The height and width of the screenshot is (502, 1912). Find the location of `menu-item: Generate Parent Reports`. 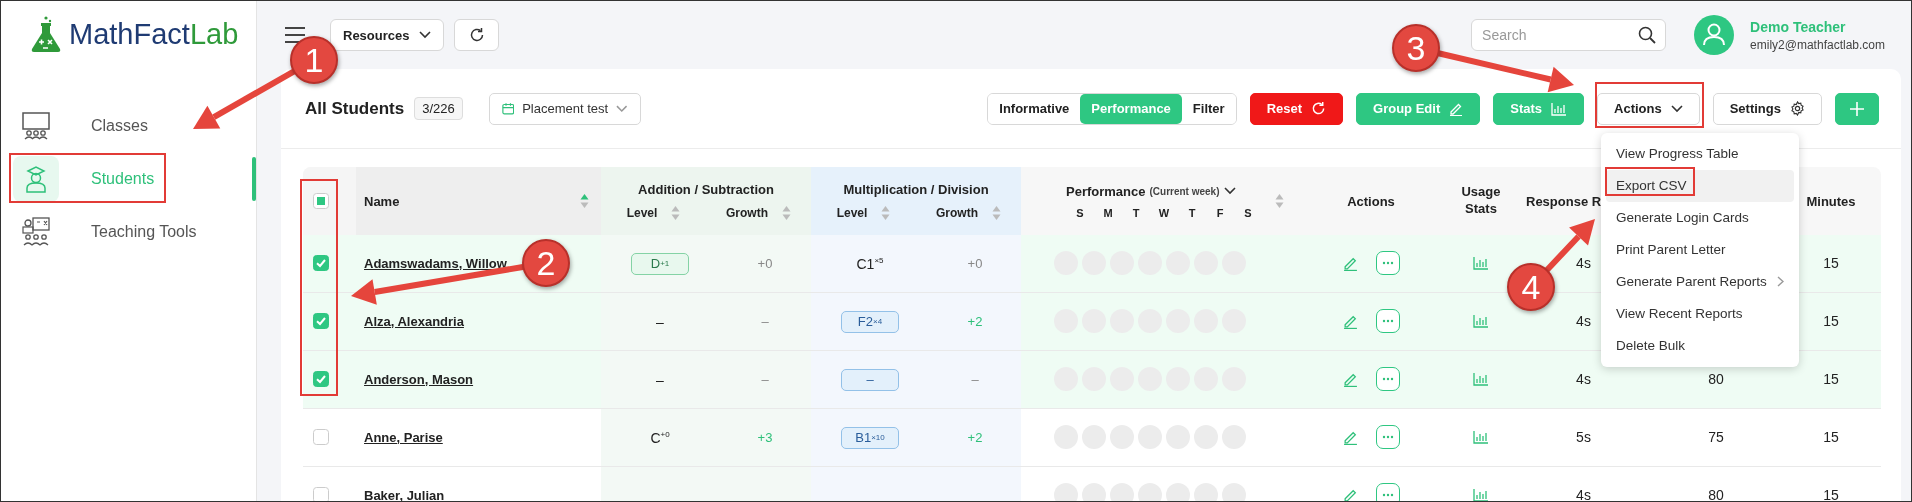

menu-item: Generate Parent Reports is located at coordinates (1700, 281).